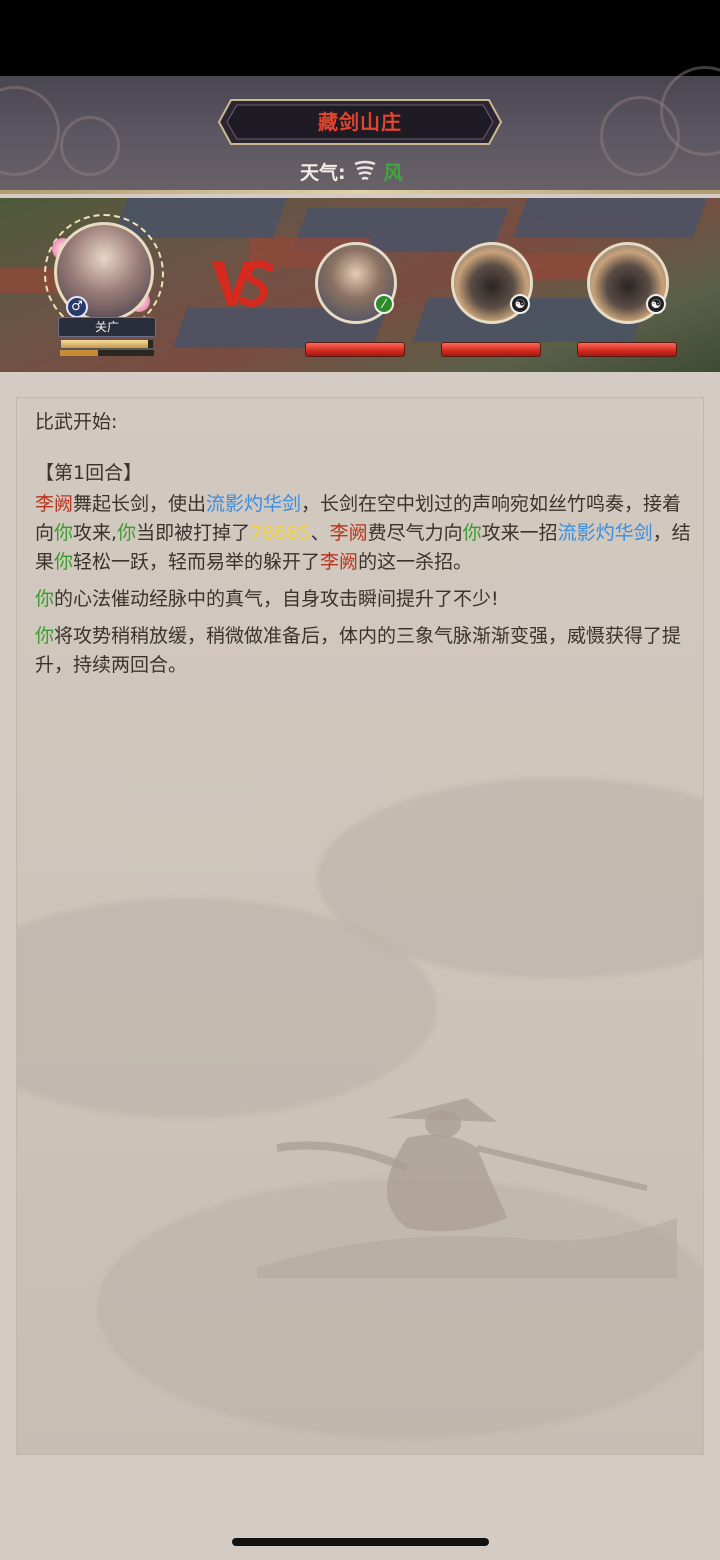 The image size is (720, 1560). What do you see at coordinates (243, 283) in the screenshot?
I see `vs-emblem-icon` at bounding box center [243, 283].